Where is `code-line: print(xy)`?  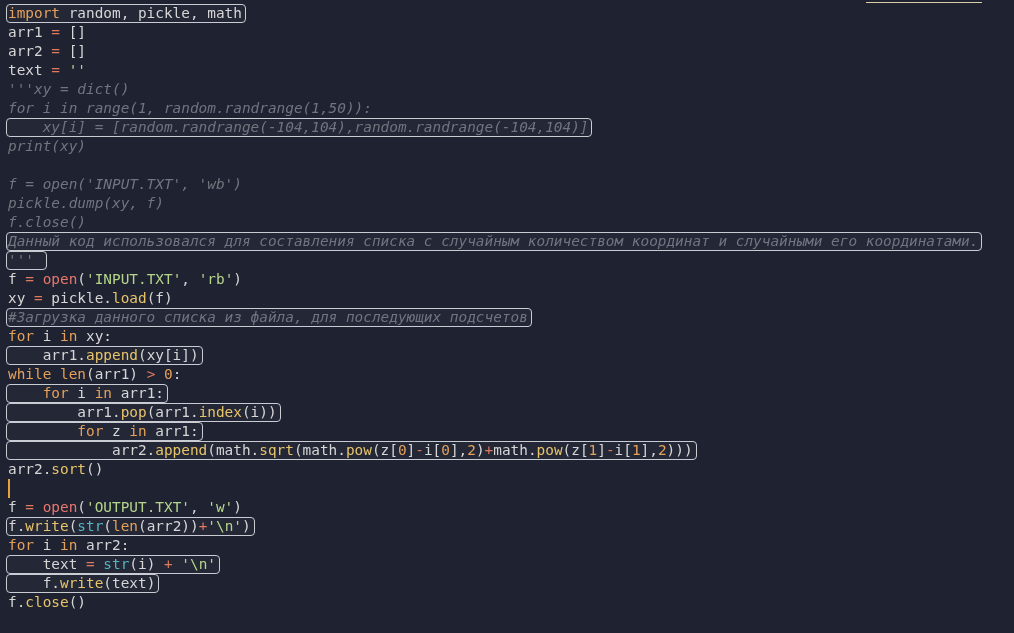 code-line: print(xy) is located at coordinates (47, 146).